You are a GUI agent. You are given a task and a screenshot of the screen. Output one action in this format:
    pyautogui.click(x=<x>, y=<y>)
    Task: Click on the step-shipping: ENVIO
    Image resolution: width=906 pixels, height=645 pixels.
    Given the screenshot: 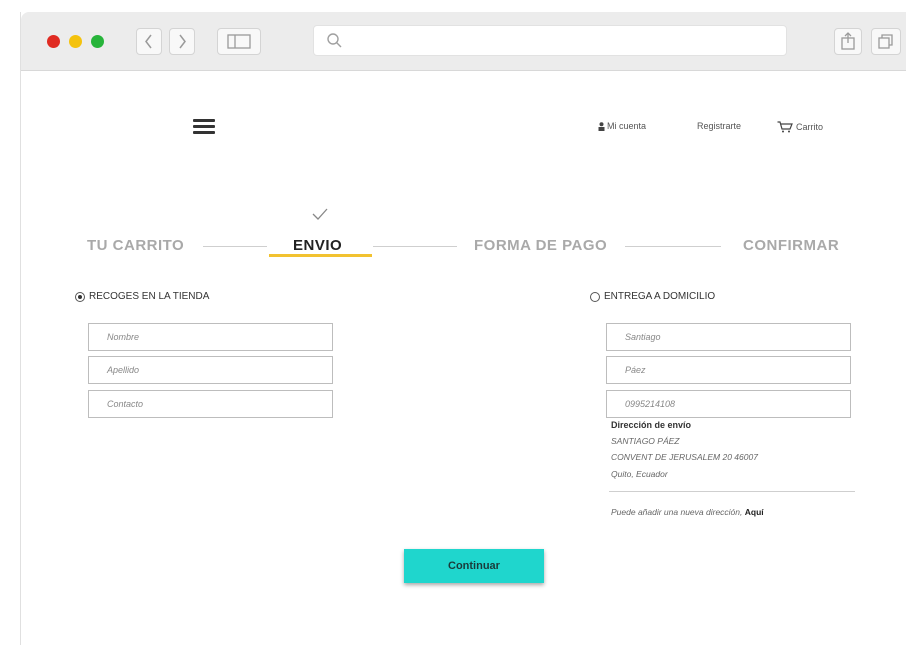 What is the action you would take?
    pyautogui.click(x=317, y=245)
    